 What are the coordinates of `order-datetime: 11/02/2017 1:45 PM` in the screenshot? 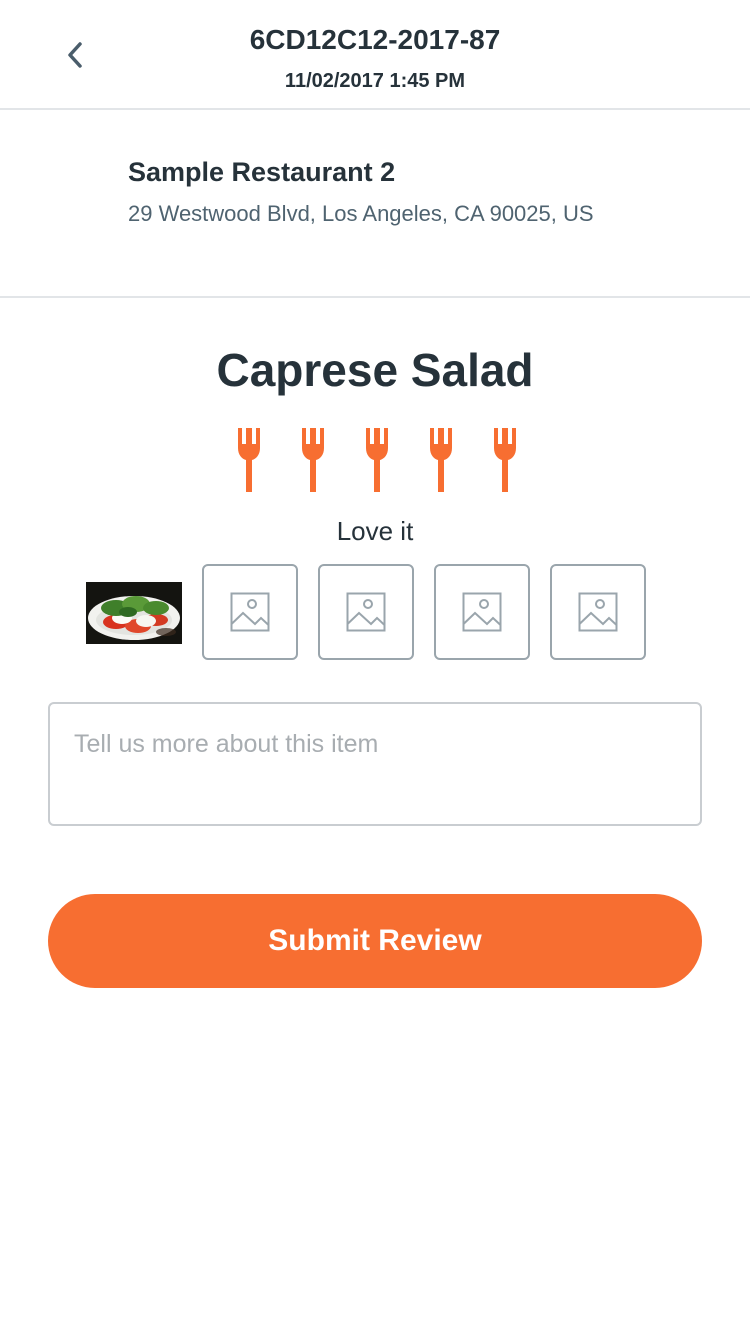 It's located at (375, 81).